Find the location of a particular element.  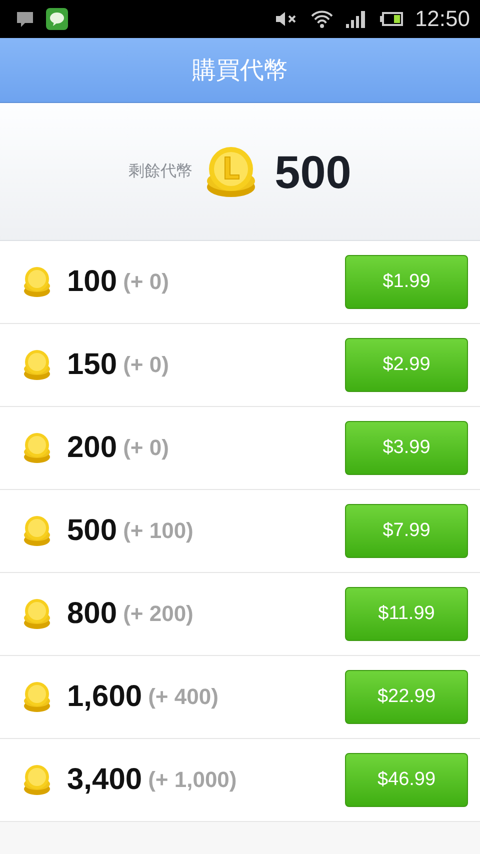

coin-amount: 150 is located at coordinates (92, 365).